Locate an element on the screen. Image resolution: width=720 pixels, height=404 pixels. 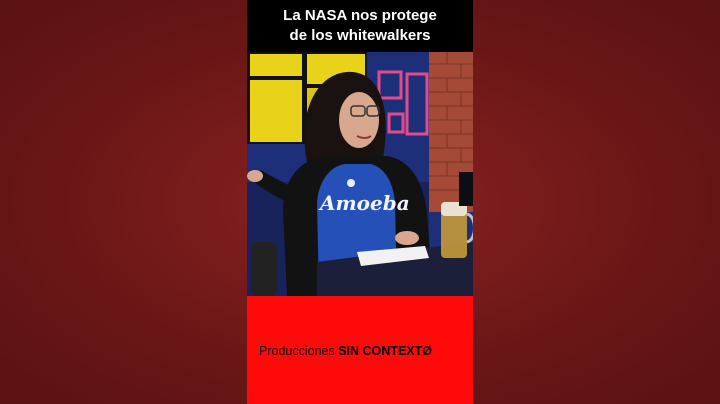
caption-line-1: La NASA nos protege is located at coordinates (360, 15).